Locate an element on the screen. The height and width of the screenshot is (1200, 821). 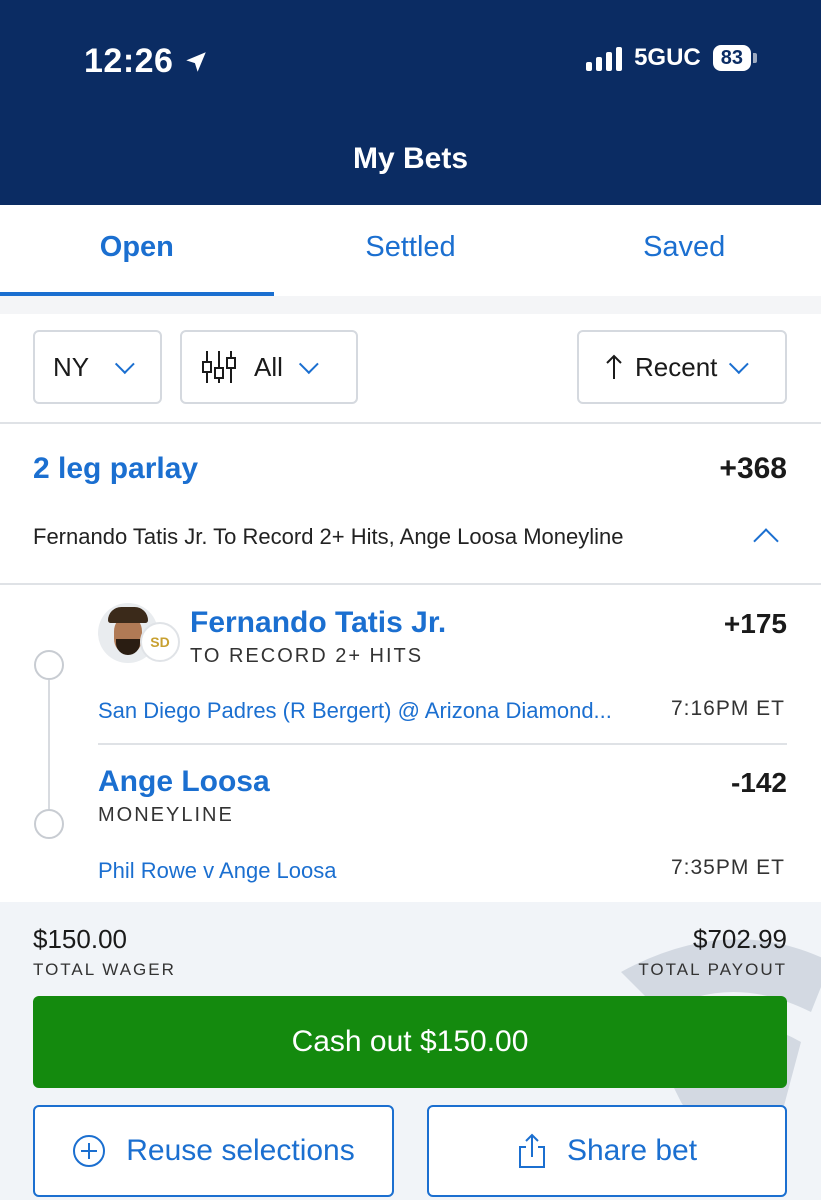
leg-selection-name: Fernando Tatis Jr. is located at coordinates (318, 623).